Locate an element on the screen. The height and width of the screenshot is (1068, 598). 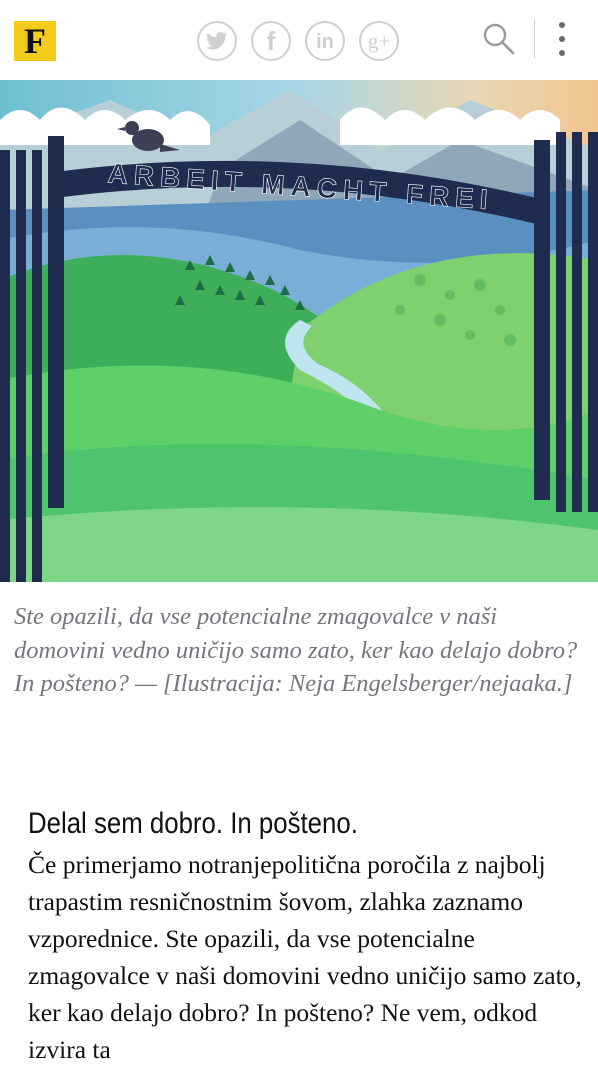
linkedin-icon: in is located at coordinates (325, 41).